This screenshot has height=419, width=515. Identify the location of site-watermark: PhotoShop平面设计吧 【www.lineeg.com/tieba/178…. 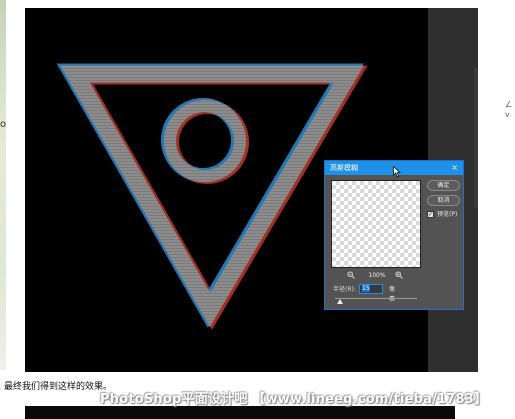
(294, 399).